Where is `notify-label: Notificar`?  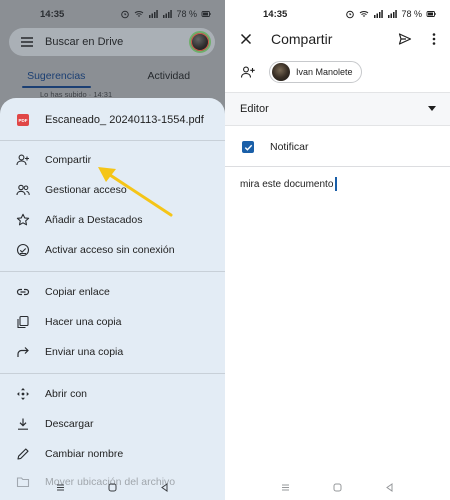
notify-label: Notificar is located at coordinates (289, 147).